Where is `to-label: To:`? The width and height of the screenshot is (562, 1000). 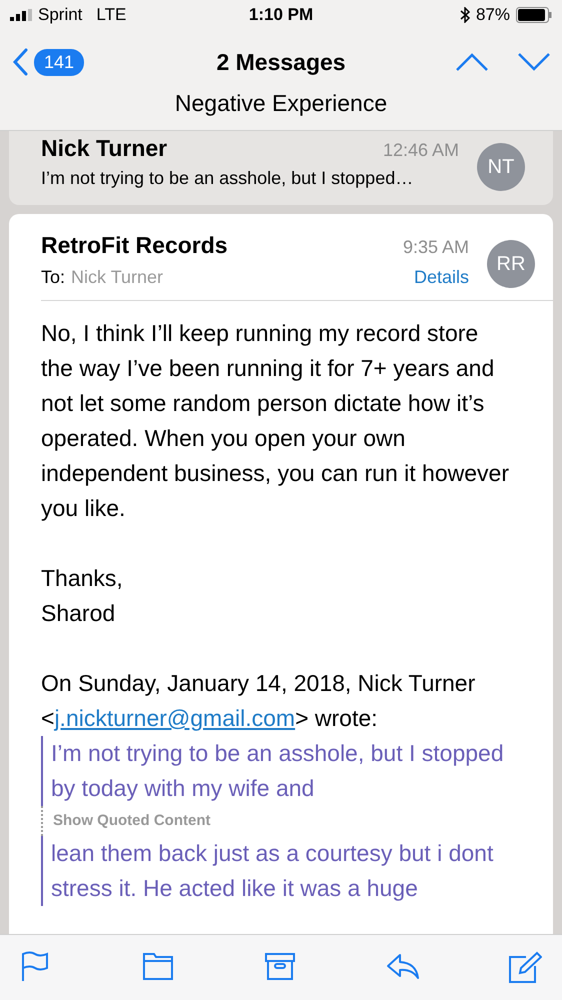
to-label: To: is located at coordinates (53, 277).